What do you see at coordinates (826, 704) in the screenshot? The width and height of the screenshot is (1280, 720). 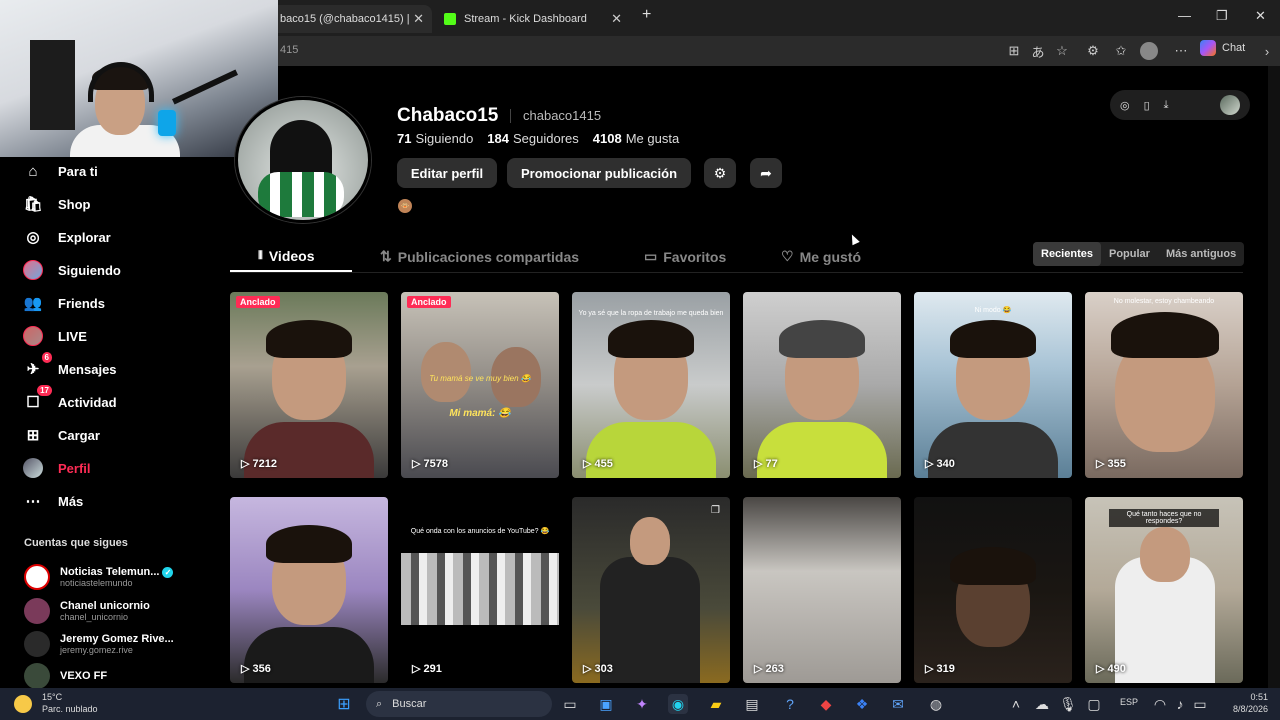 I see `antivirus-icon: ◆` at bounding box center [826, 704].